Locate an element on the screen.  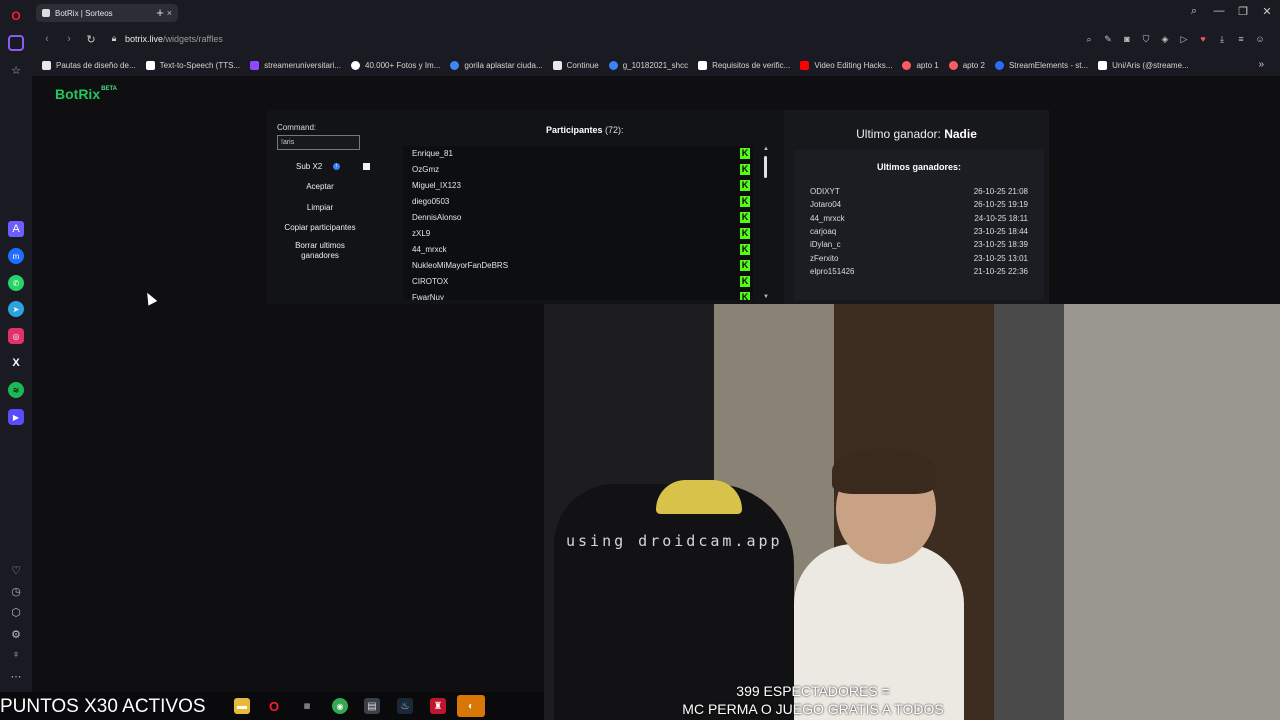
recent-winner-row: carjoaq 23-10-25 18:44 is located at coordinates (919, 231).